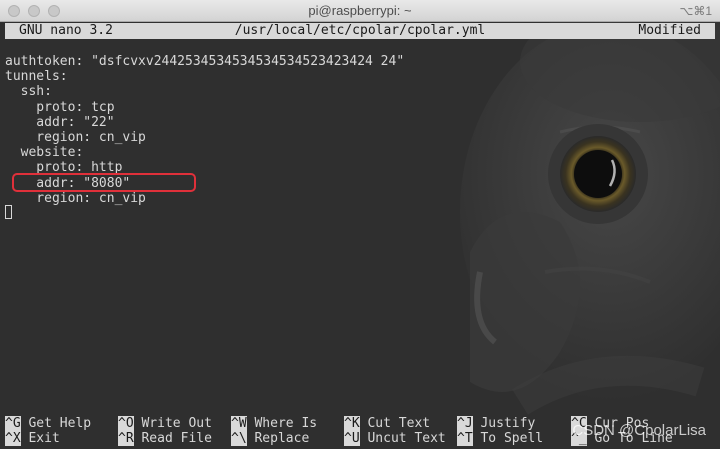 This screenshot has height=449, width=720. Describe the element at coordinates (32, 438) in the screenshot. I see `shortcut-exit: ^X Exit` at that location.